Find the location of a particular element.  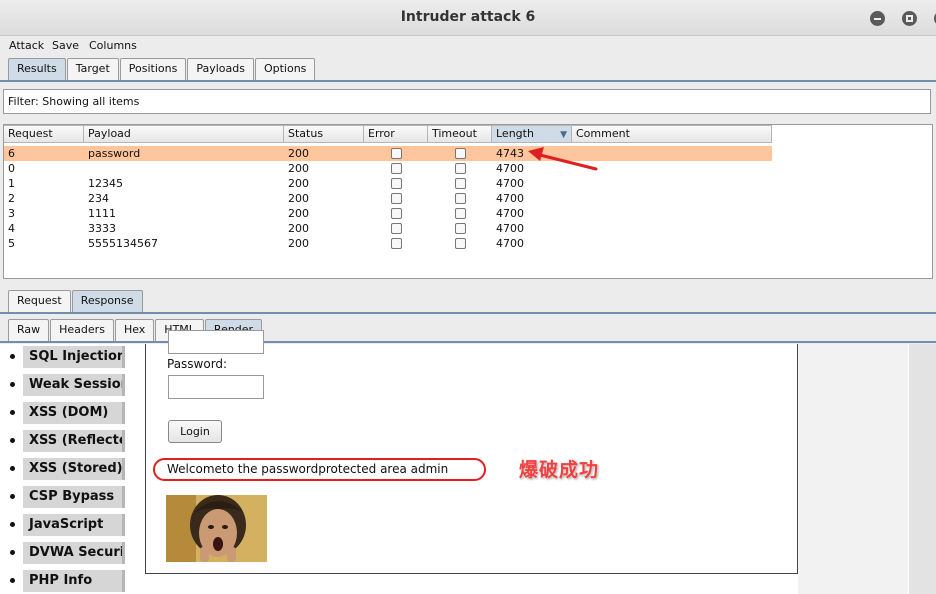

table-row: 2 234 200 4700 is located at coordinates (388, 198).